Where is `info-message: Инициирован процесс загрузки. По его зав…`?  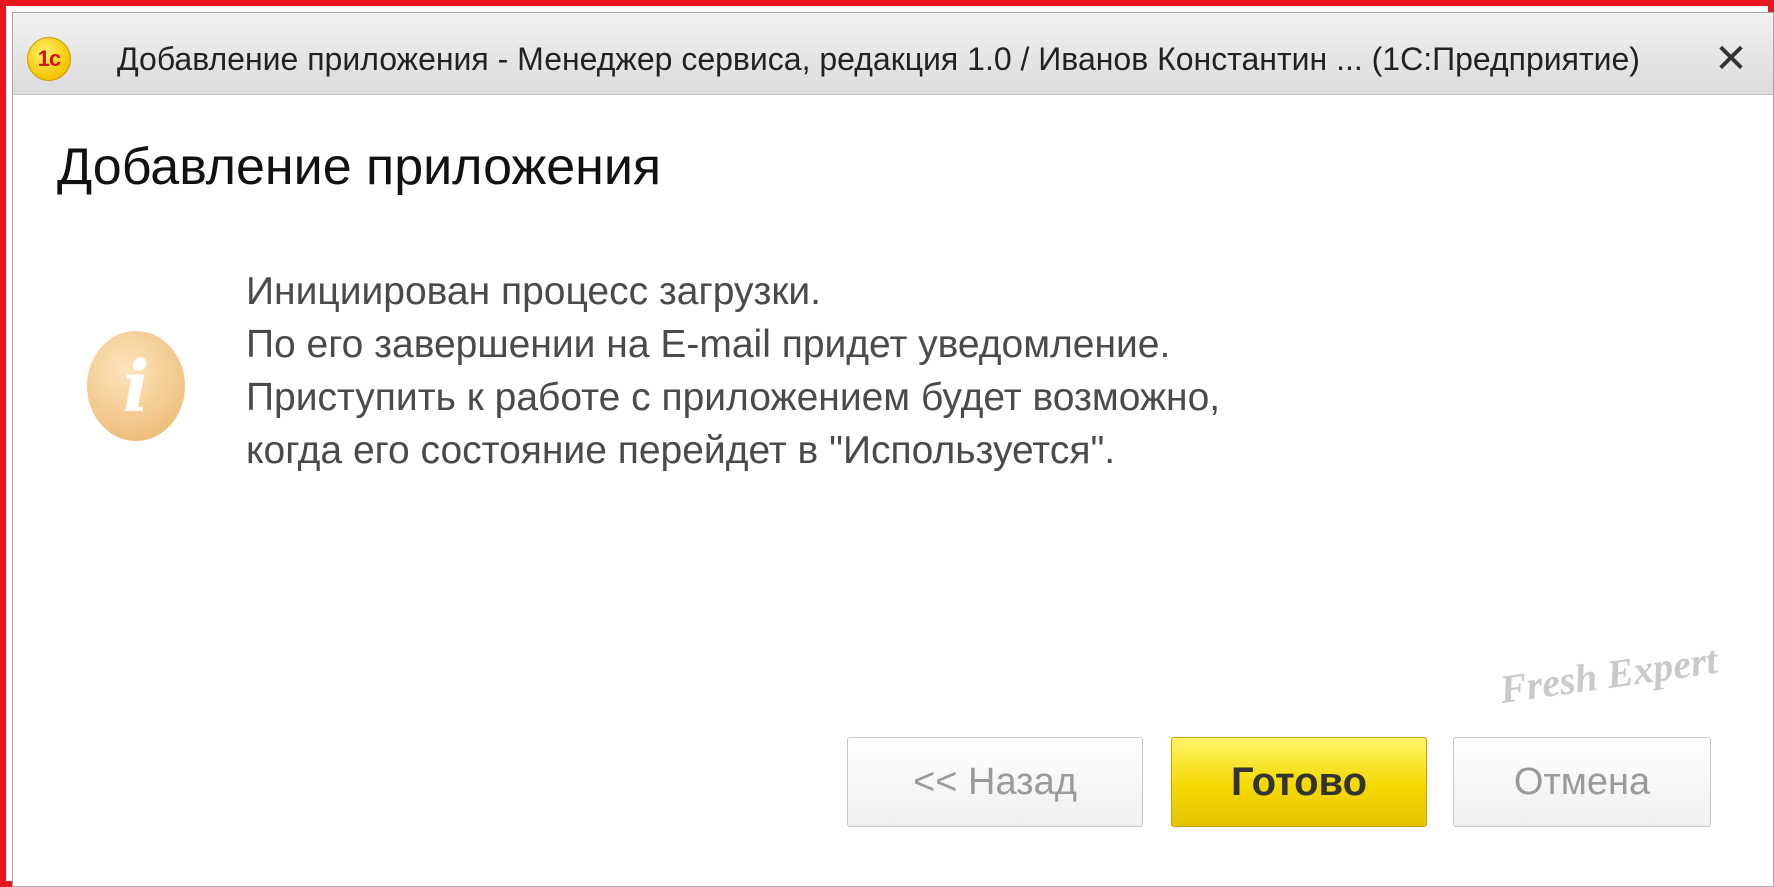
info-message: Инициирован процесс загрузки. По его зав… is located at coordinates (733, 371).